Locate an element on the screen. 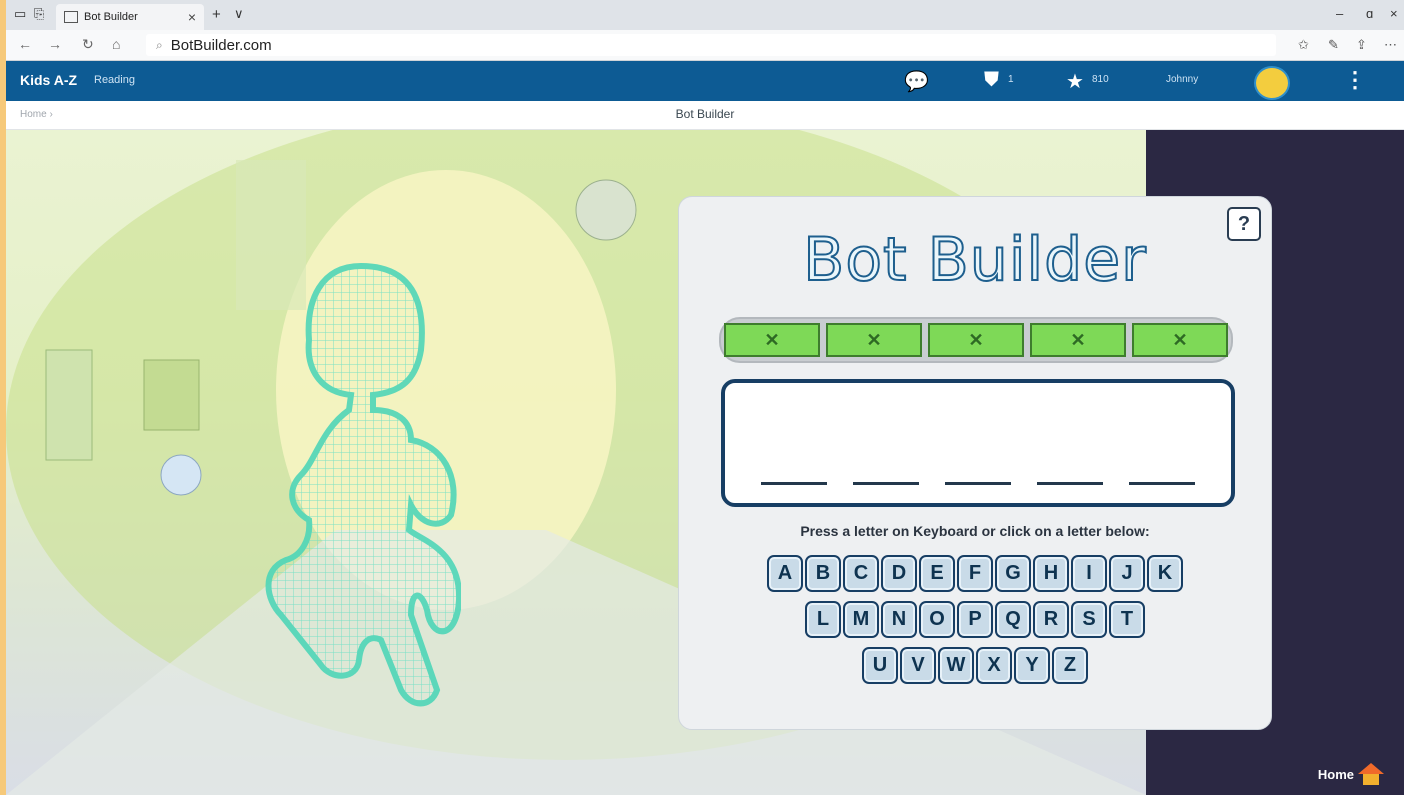 This screenshot has width=1404, height=795. page-title: Bot Builder is located at coordinates (705, 114).